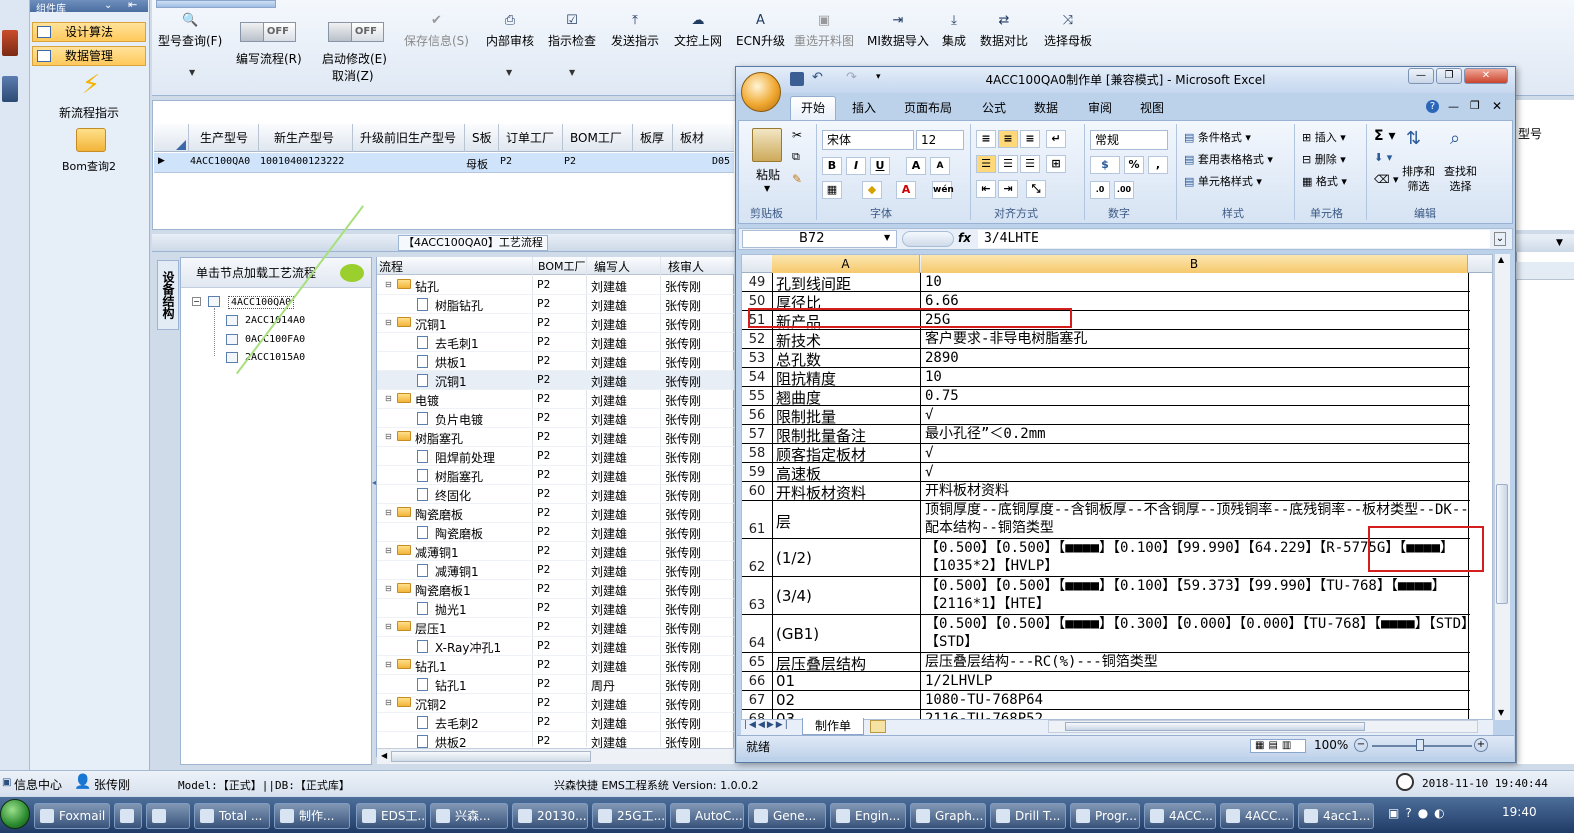  I want to click on cell: 去毛刺2, so click(457, 723).